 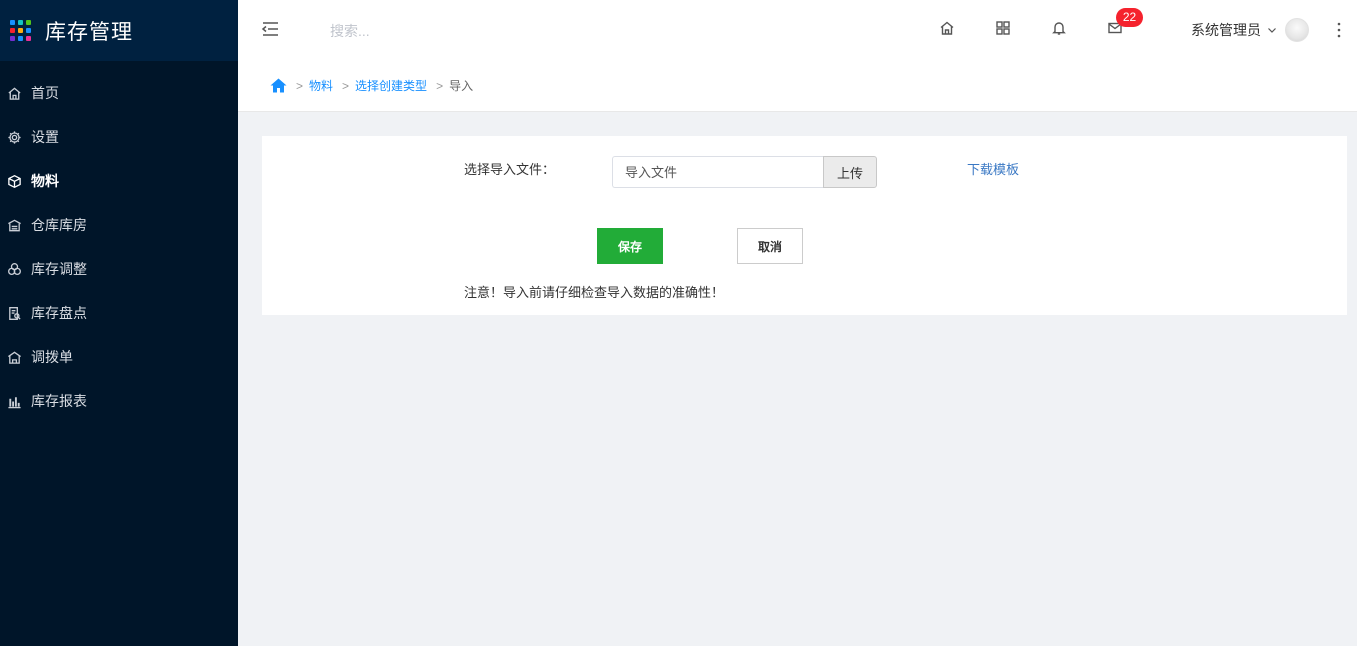 What do you see at coordinates (89, 32) in the screenshot?
I see `app-title: 库存管理` at bounding box center [89, 32].